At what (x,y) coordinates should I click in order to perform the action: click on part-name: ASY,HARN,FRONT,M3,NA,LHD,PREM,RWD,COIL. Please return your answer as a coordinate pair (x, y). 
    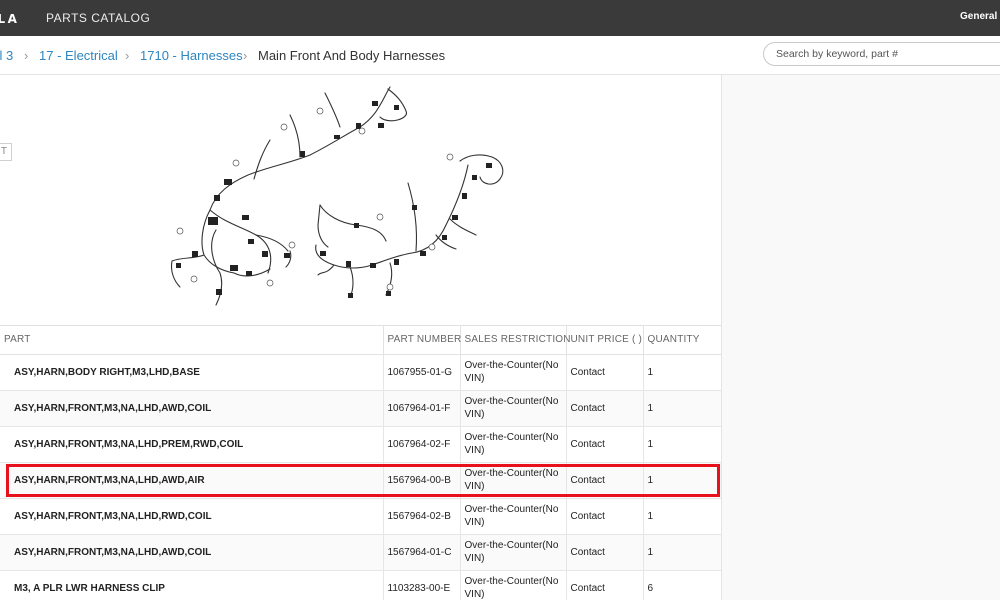
    Looking at the image, I should click on (192, 444).